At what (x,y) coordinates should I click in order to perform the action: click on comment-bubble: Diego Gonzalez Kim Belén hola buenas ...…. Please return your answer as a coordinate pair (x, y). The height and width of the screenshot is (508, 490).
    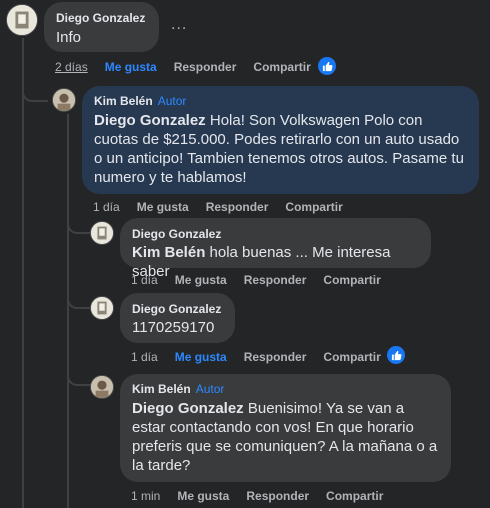
    Looking at the image, I should click on (275, 249).